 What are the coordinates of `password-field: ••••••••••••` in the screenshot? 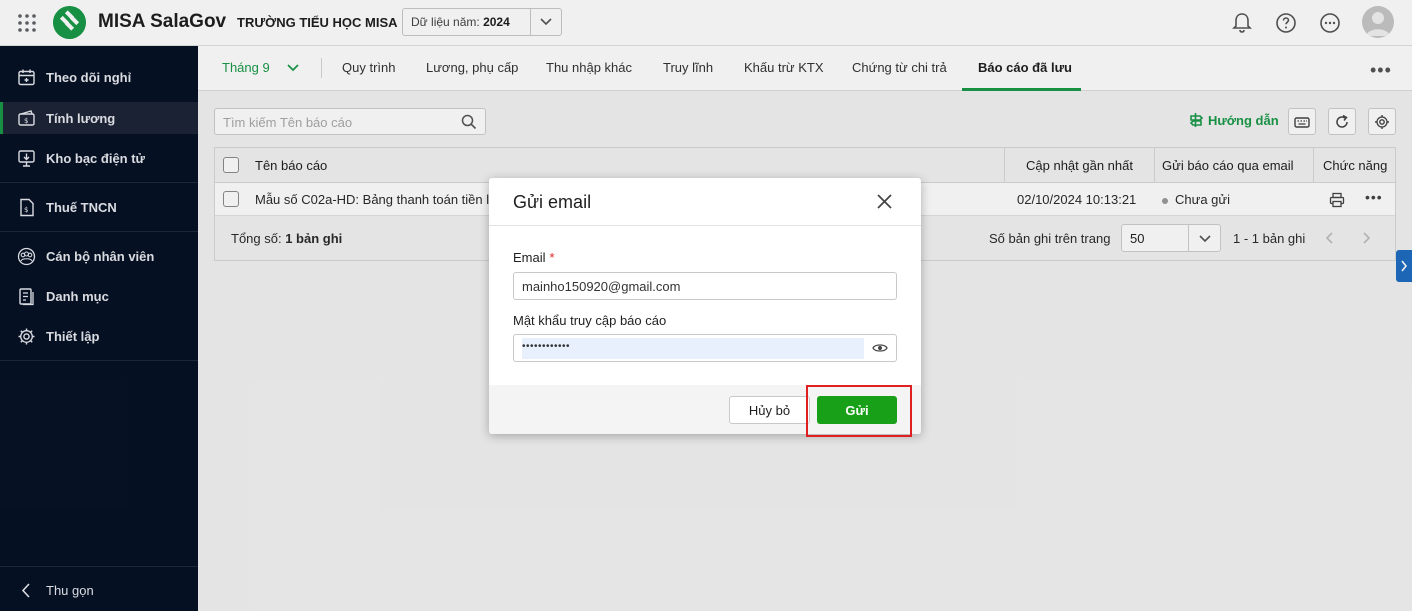 It's located at (705, 348).